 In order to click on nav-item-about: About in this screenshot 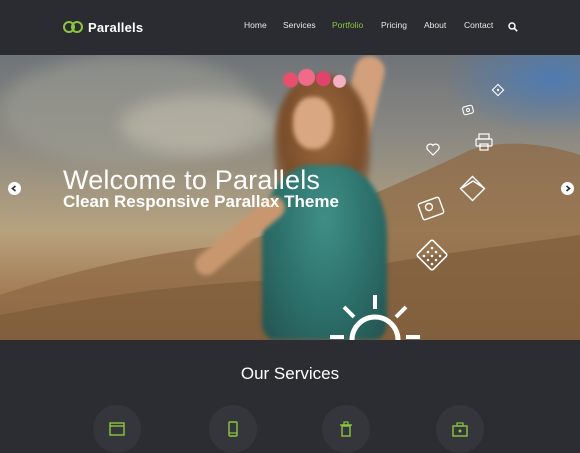, I will do `click(435, 25)`.